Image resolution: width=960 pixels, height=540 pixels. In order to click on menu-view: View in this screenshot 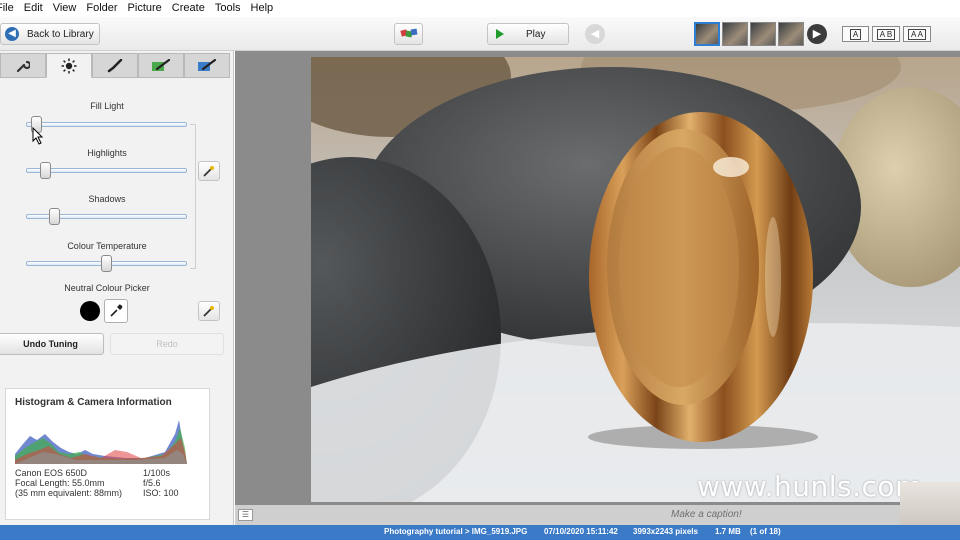, I will do `click(65, 8)`.